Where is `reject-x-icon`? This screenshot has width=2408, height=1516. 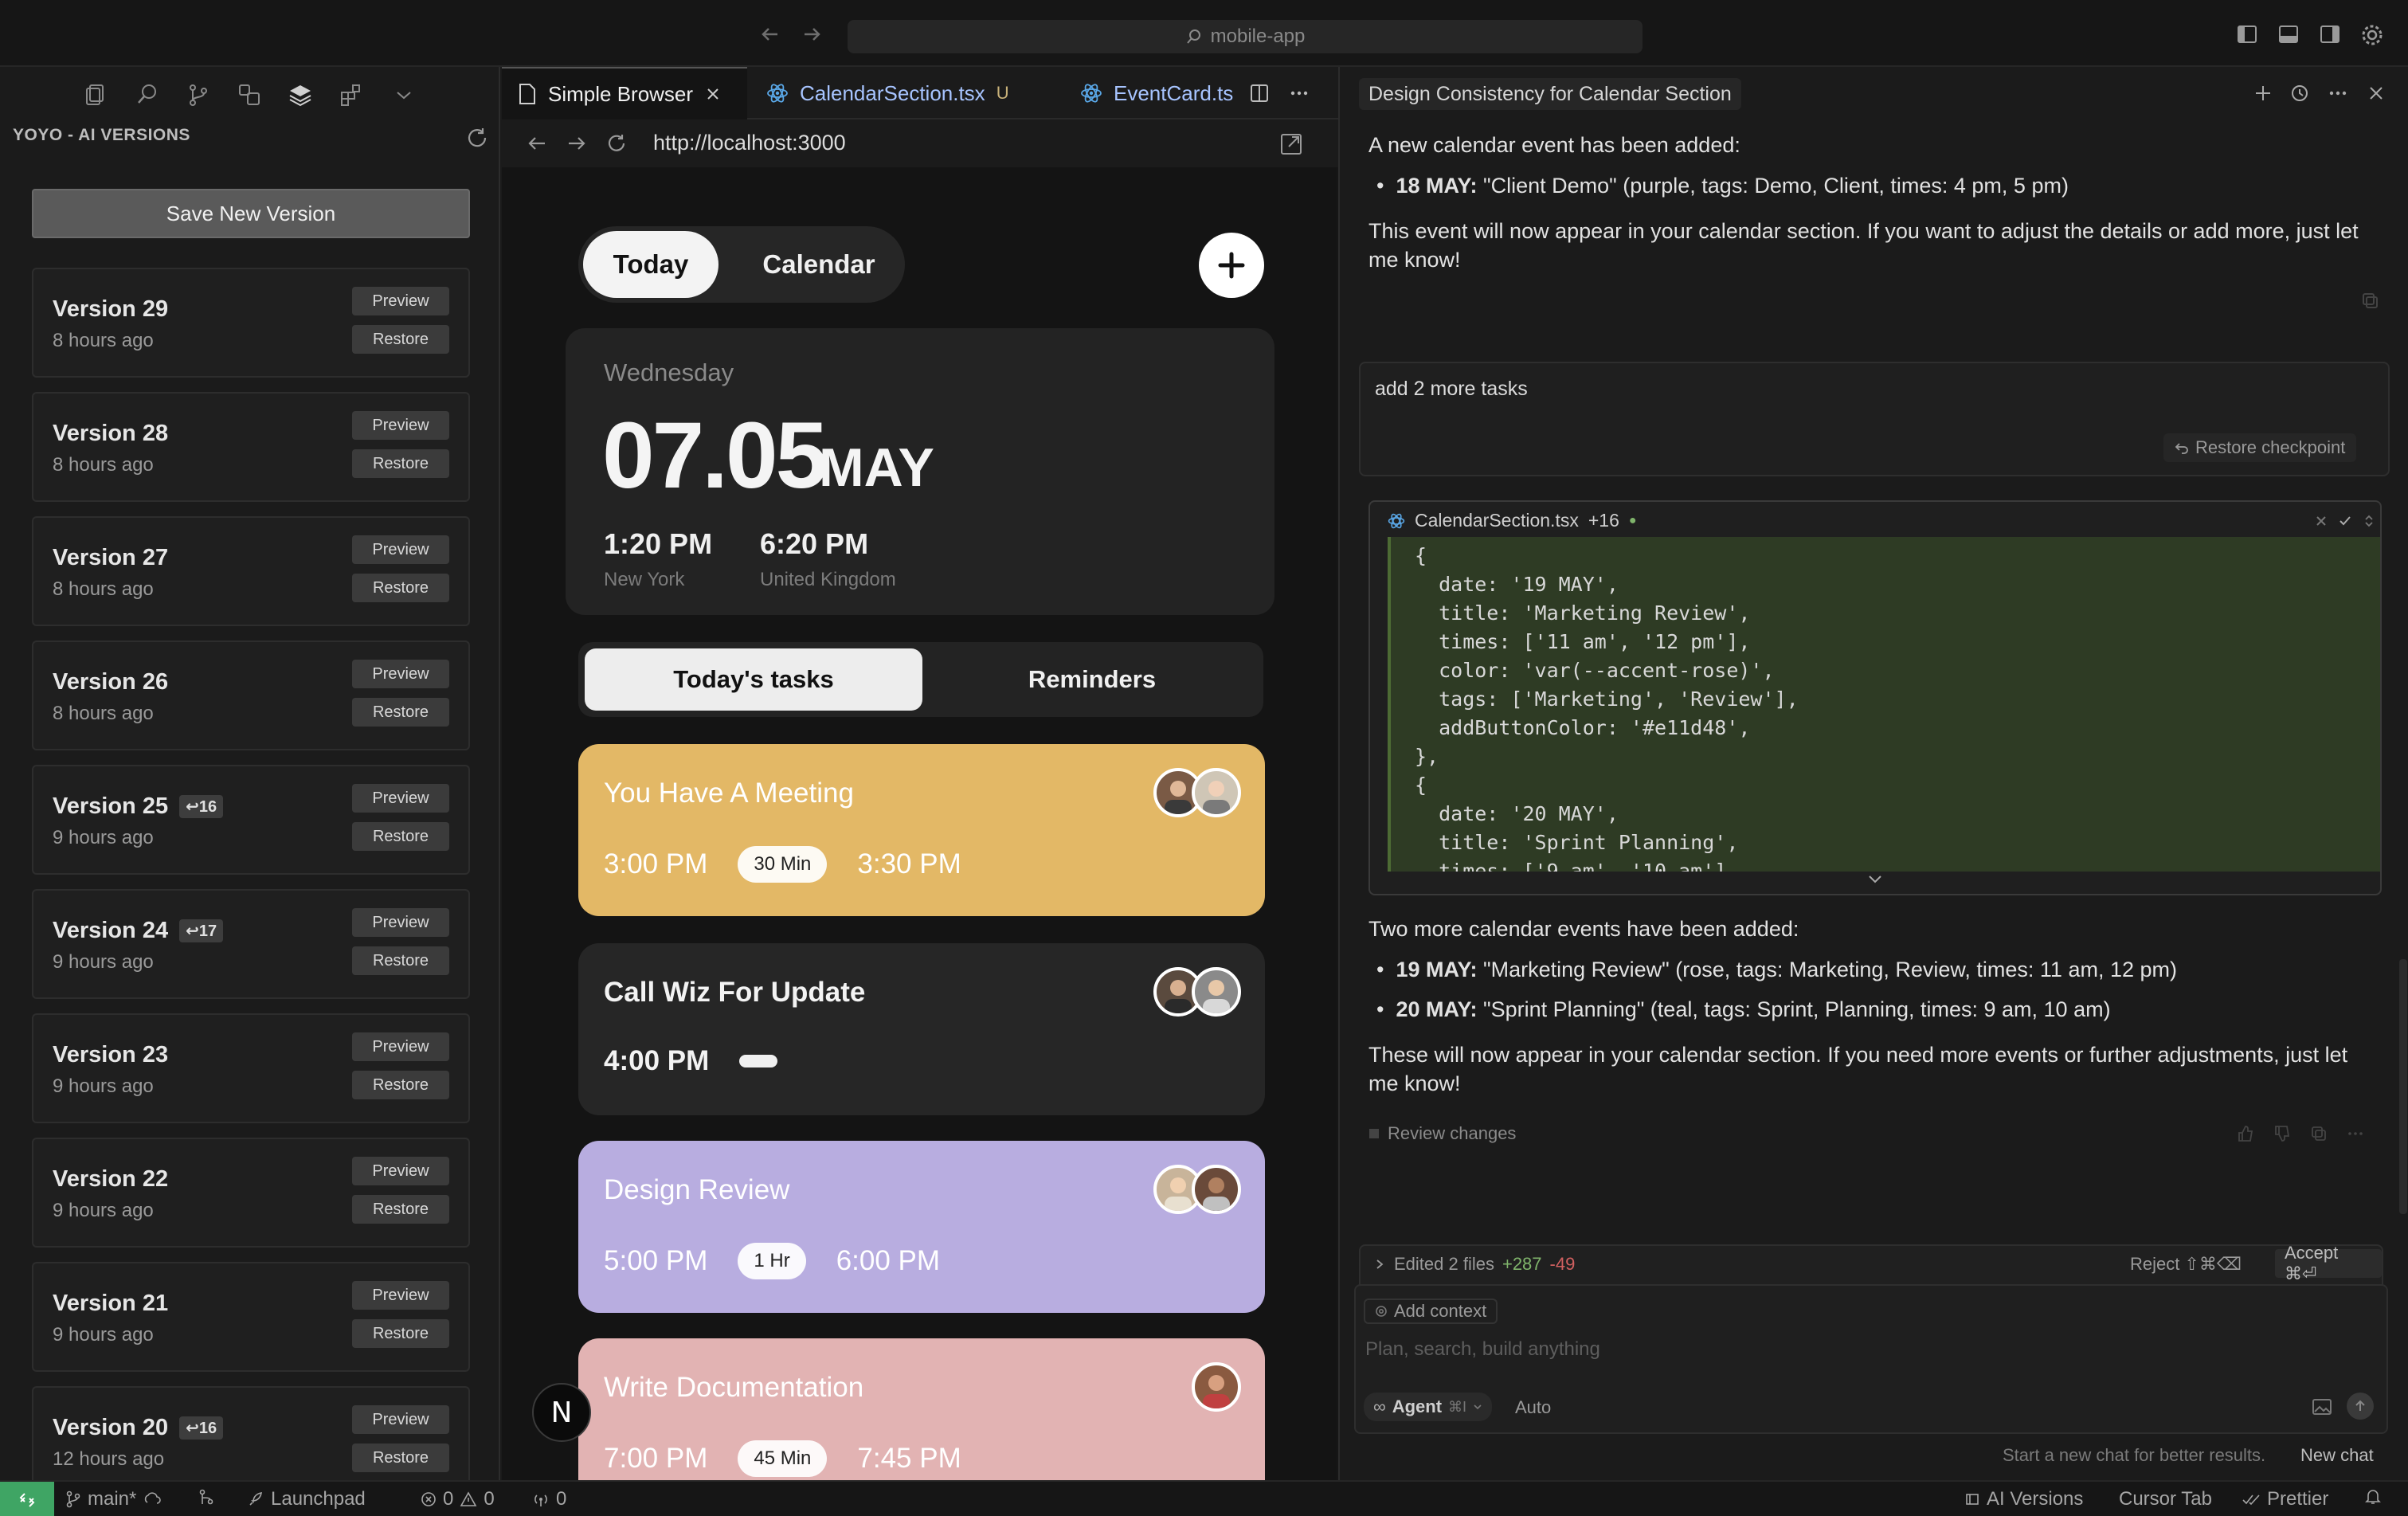 reject-x-icon is located at coordinates (2321, 521).